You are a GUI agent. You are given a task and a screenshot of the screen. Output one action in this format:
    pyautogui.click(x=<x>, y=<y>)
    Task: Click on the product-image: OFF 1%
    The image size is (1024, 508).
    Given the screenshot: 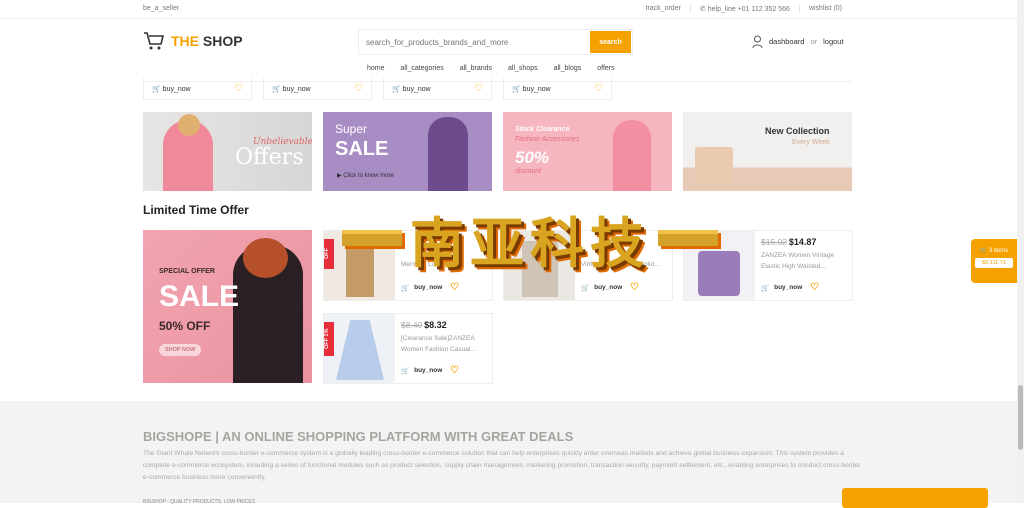 What is the action you would take?
    pyautogui.click(x=359, y=348)
    